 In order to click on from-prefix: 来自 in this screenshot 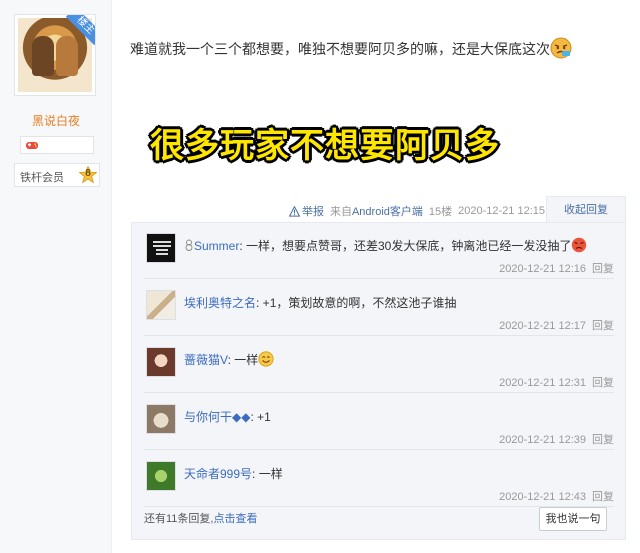, I will do `click(340, 212)`.